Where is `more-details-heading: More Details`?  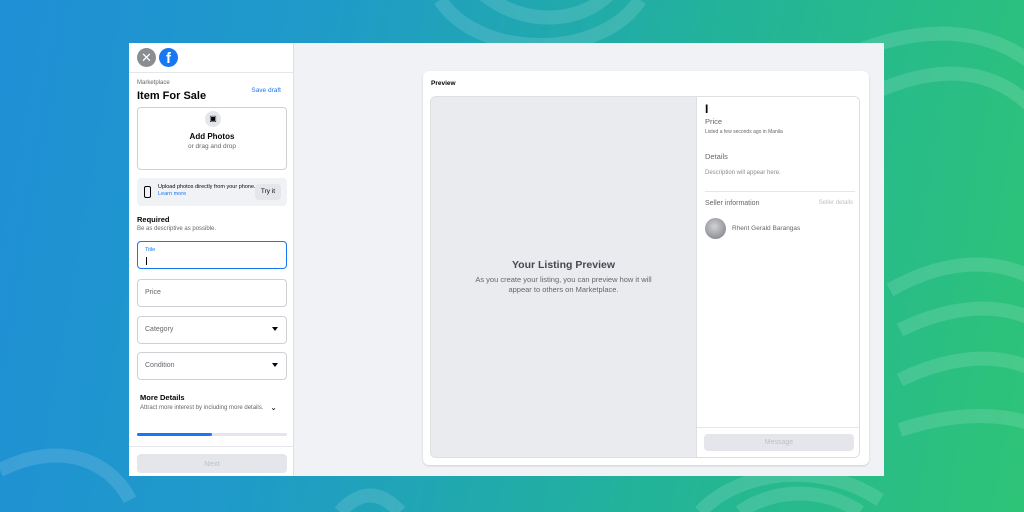
more-details-heading: More Details is located at coordinates (162, 397).